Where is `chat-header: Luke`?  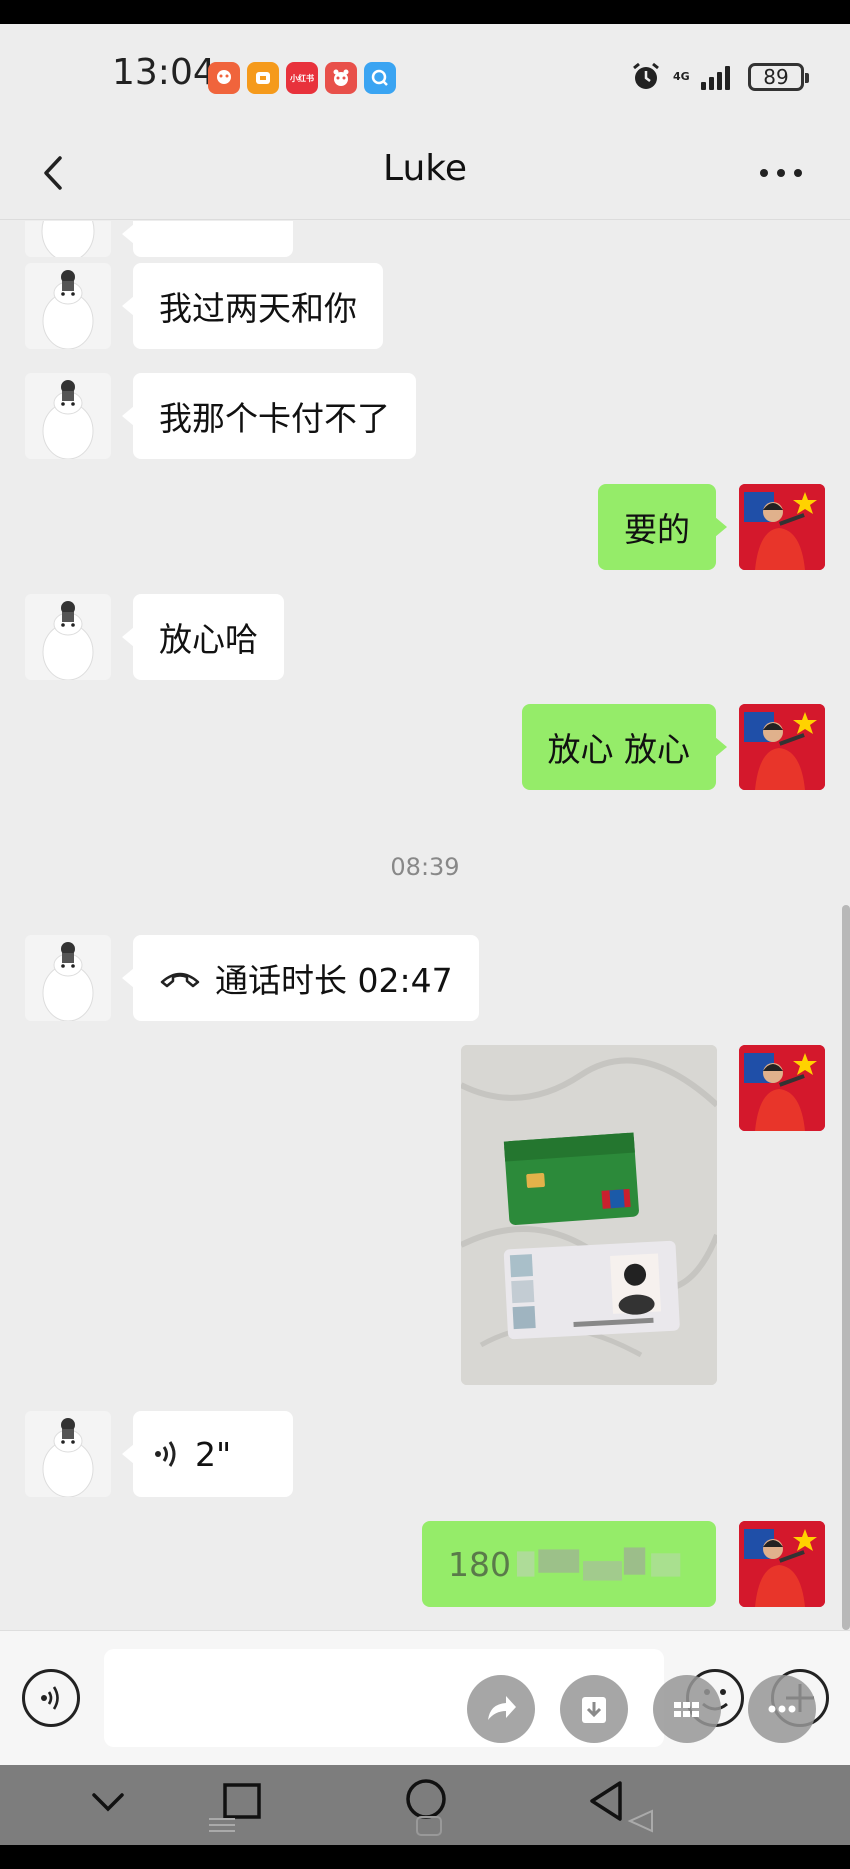 chat-header: Luke is located at coordinates (425, 174).